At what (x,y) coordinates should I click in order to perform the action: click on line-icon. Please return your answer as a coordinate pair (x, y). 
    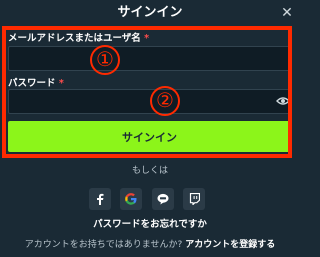
    Looking at the image, I should click on (163, 199).